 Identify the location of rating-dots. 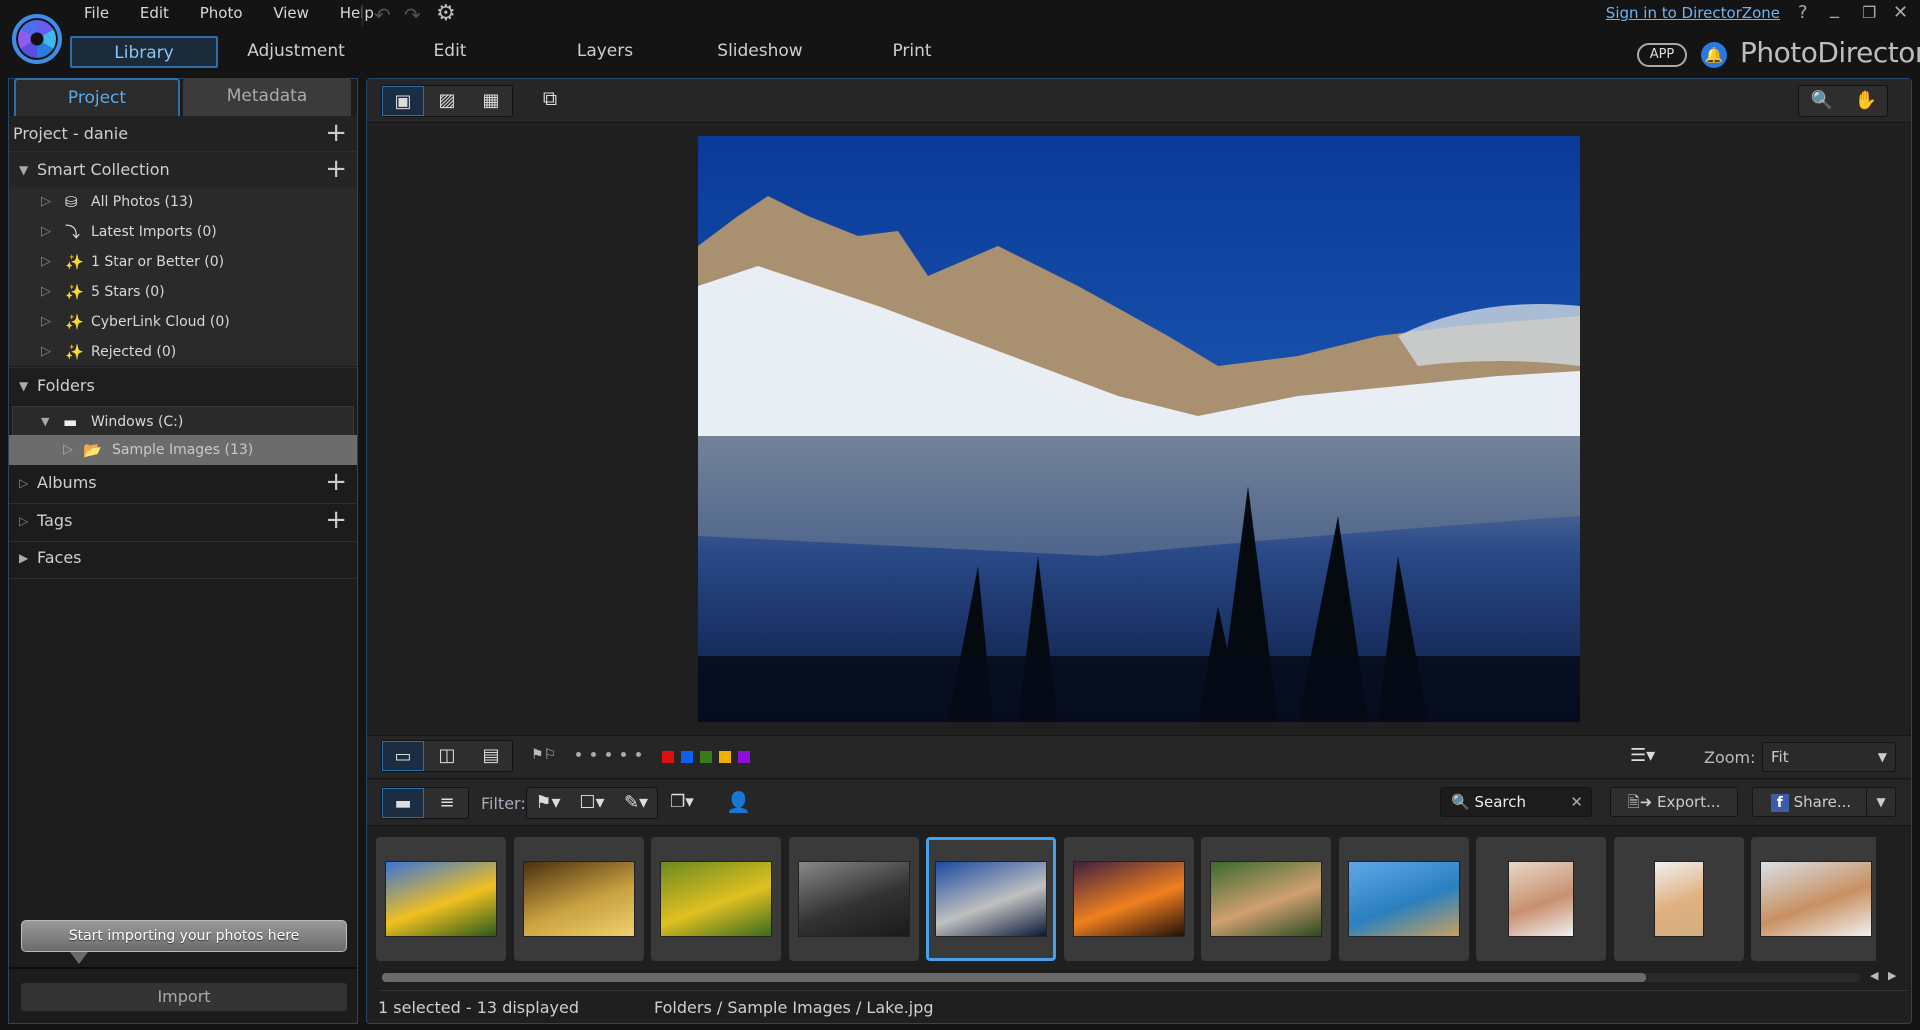
(611, 757).